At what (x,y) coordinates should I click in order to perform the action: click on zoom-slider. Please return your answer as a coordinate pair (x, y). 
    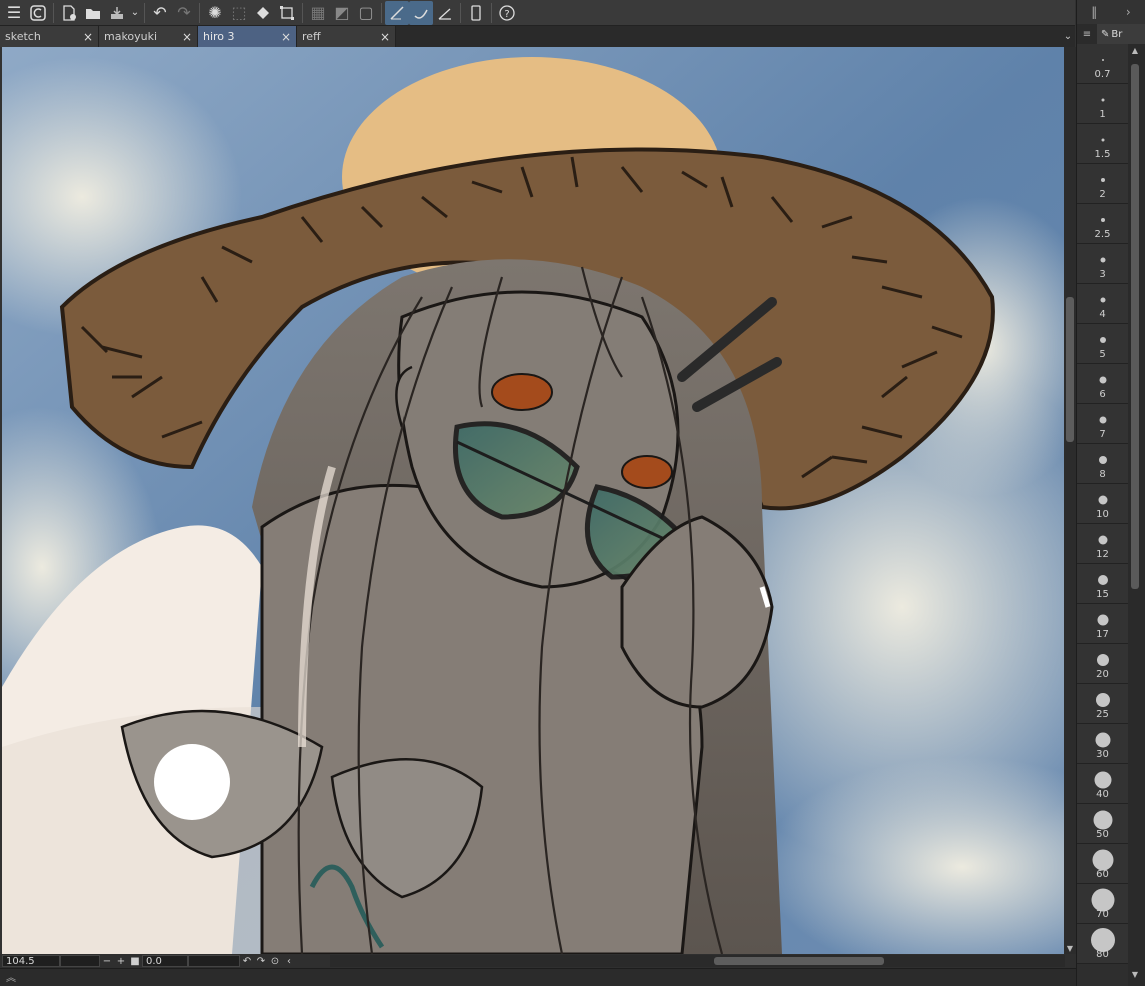
    Looking at the image, I should click on (80, 961).